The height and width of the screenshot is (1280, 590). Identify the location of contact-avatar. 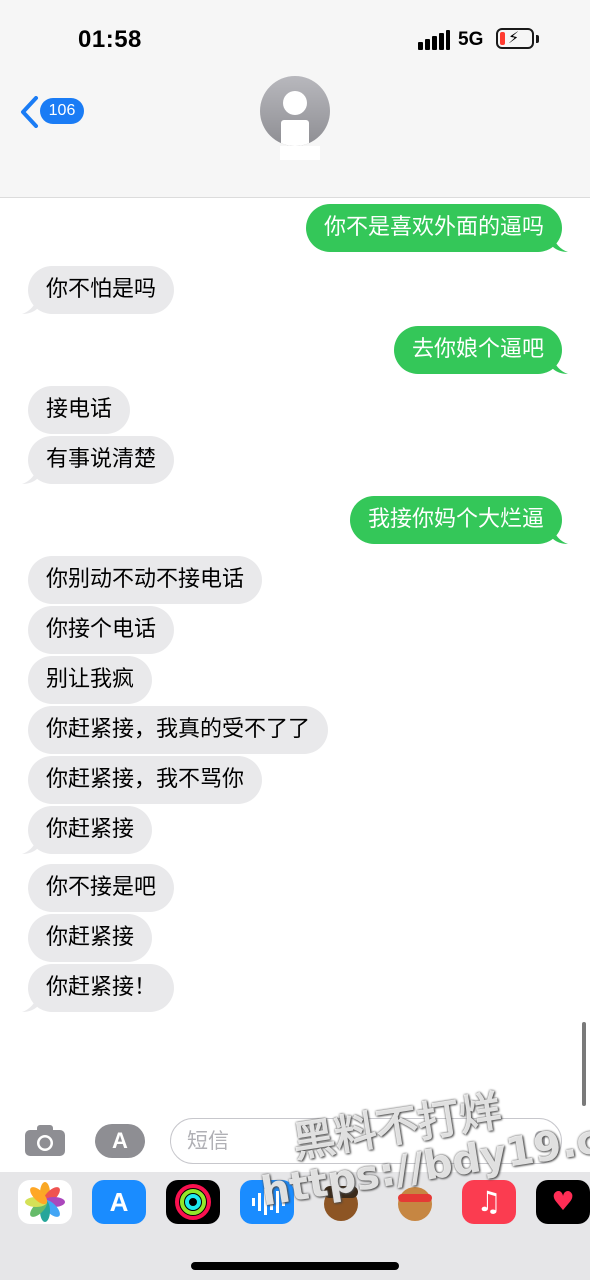
(295, 111).